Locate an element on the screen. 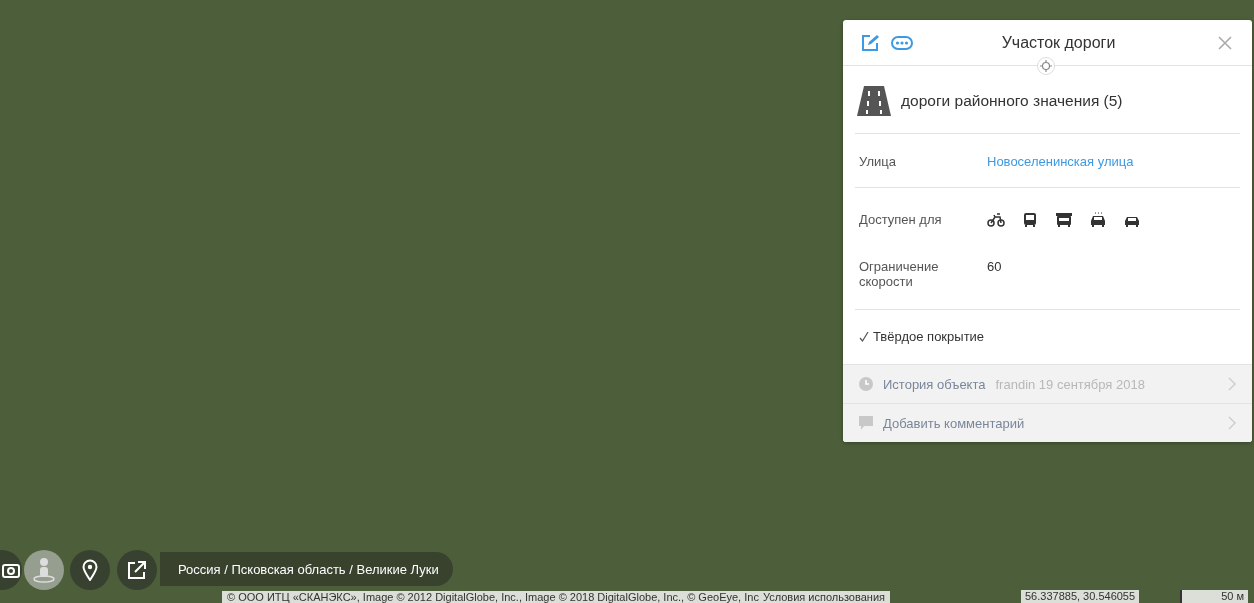 This screenshot has height=603, width=1254. bus-icon is located at coordinates (1030, 220).